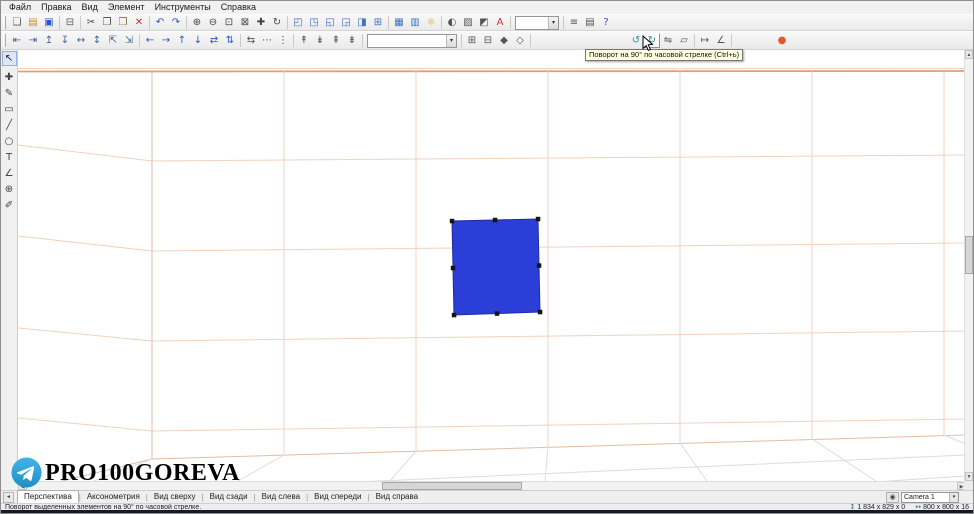 This screenshot has width=974, height=514. I want to click on to-floor-icon: ⇲, so click(129, 40).